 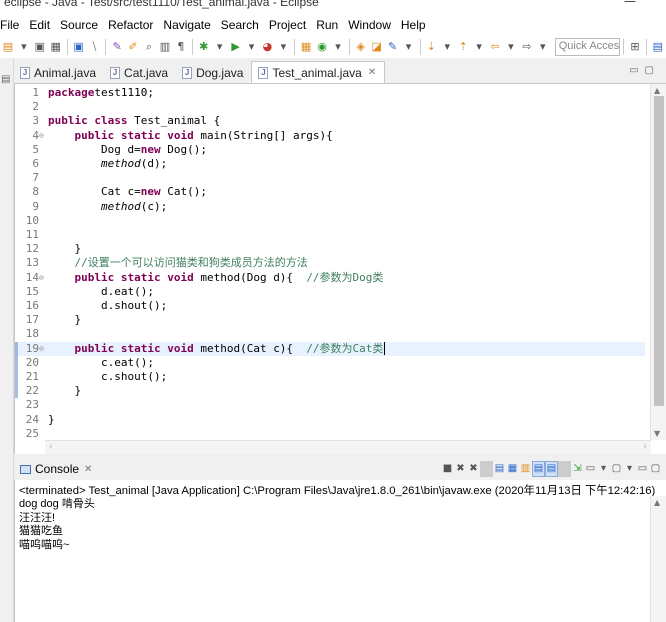 What do you see at coordinates (330, 207) in the screenshot?
I see `code-line: 9 method(c);` at bounding box center [330, 207].